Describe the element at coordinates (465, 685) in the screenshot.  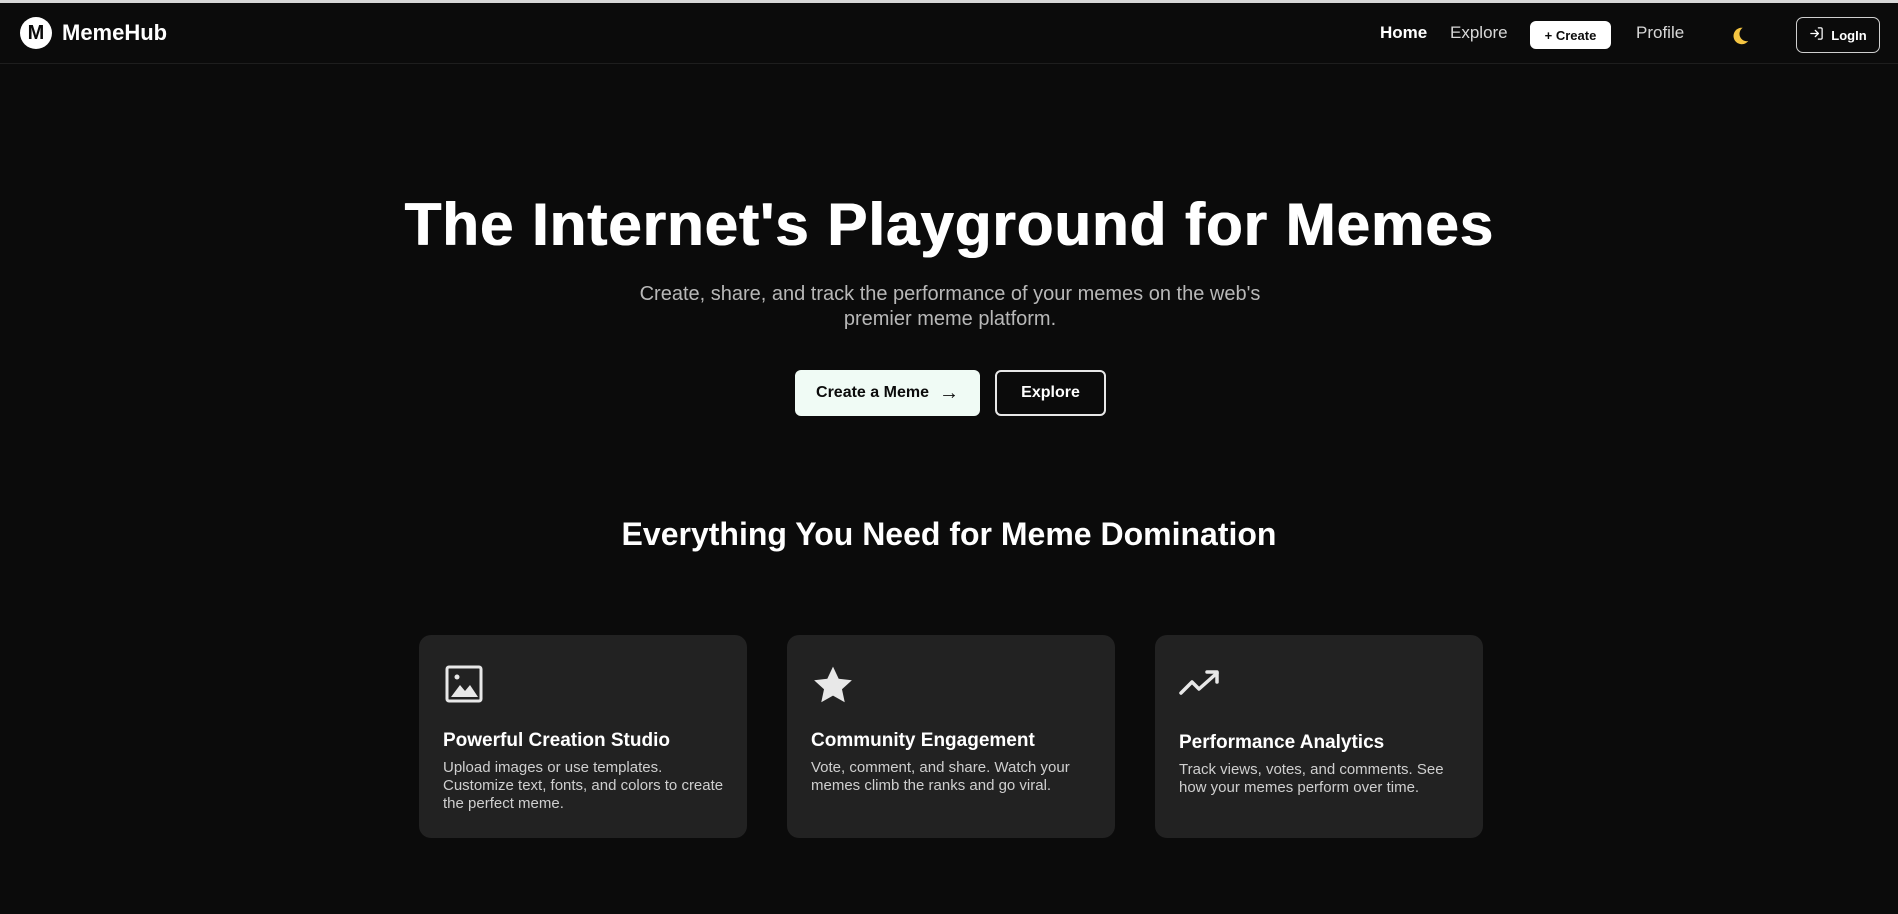
I see `image-icon` at that location.